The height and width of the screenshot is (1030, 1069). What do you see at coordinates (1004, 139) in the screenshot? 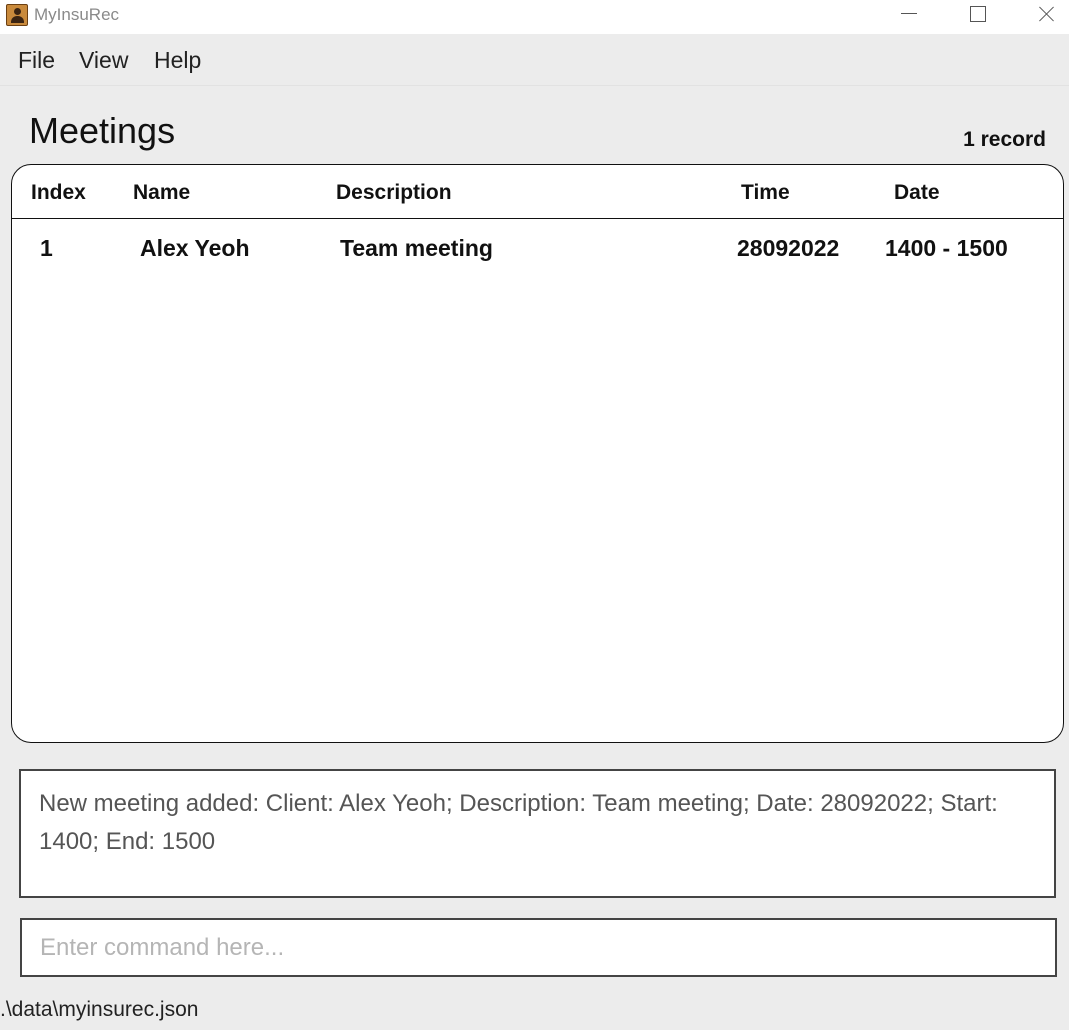
I see `record-count: 1 record` at bounding box center [1004, 139].